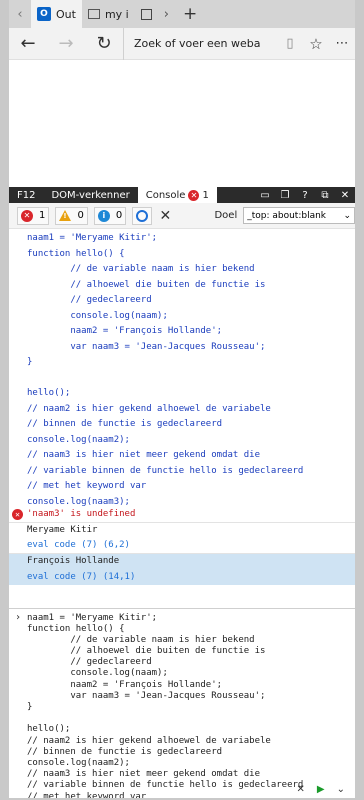 The image size is (364, 800). I want to click on clear-console-icon: ✕, so click(165, 216).